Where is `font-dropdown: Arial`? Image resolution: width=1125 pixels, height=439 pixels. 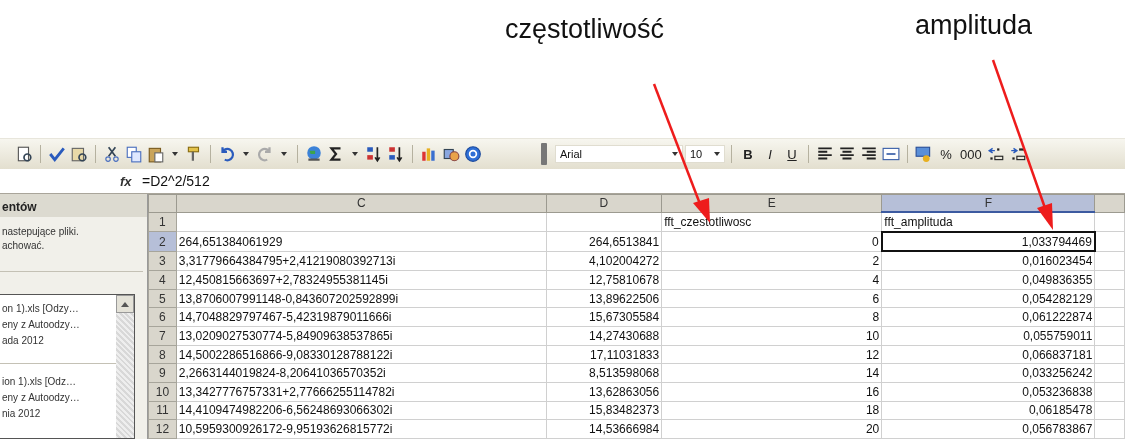 font-dropdown: Arial is located at coordinates (619, 154).